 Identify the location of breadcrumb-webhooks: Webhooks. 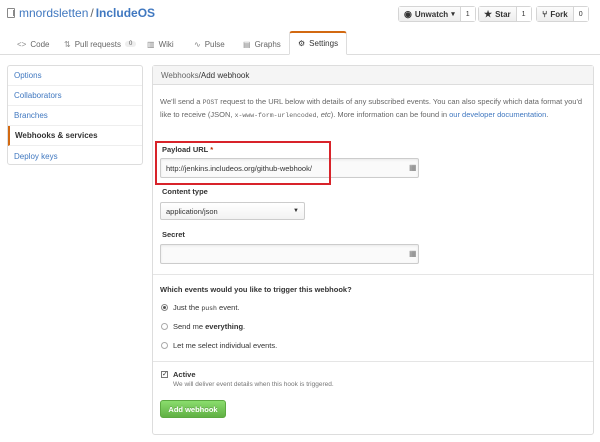
(180, 75).